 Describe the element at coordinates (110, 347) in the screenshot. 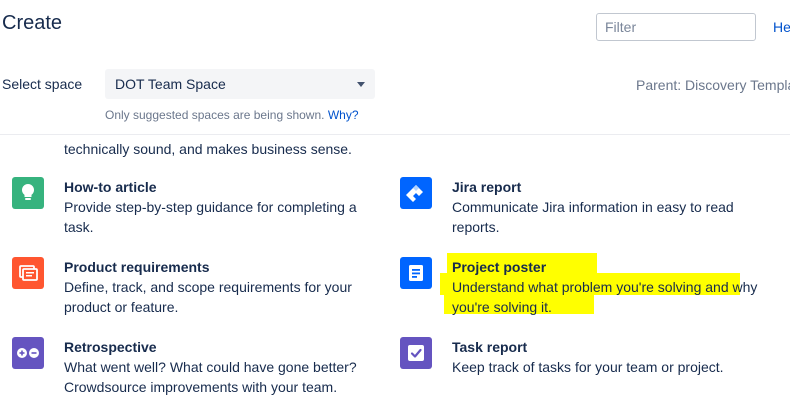

I see `template-name: Retrospective` at that location.